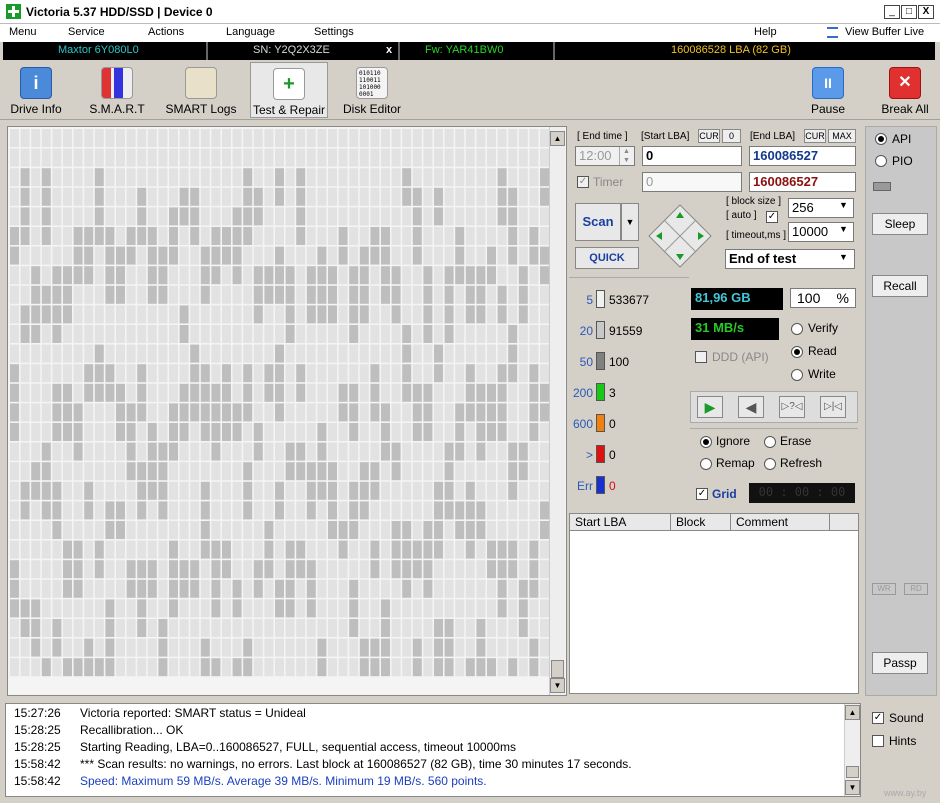 The width and height of the screenshot is (940, 803). Describe the element at coordinates (770, 442) in the screenshot. I see `erase-radio` at that location.